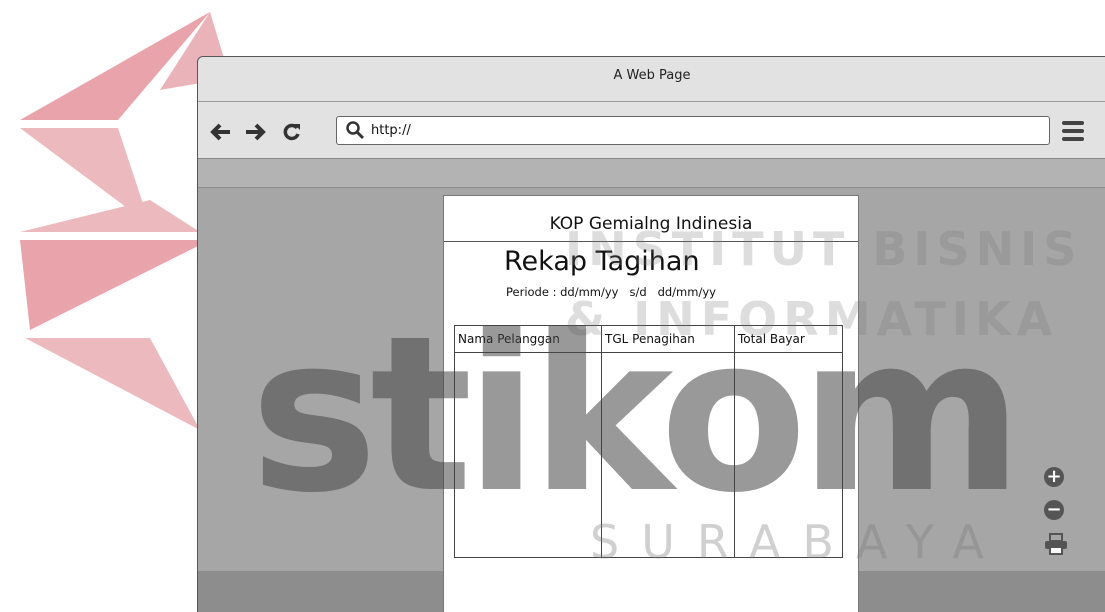 The image size is (1105, 612). What do you see at coordinates (391, 130) in the screenshot?
I see `url-text: http://` at bounding box center [391, 130].